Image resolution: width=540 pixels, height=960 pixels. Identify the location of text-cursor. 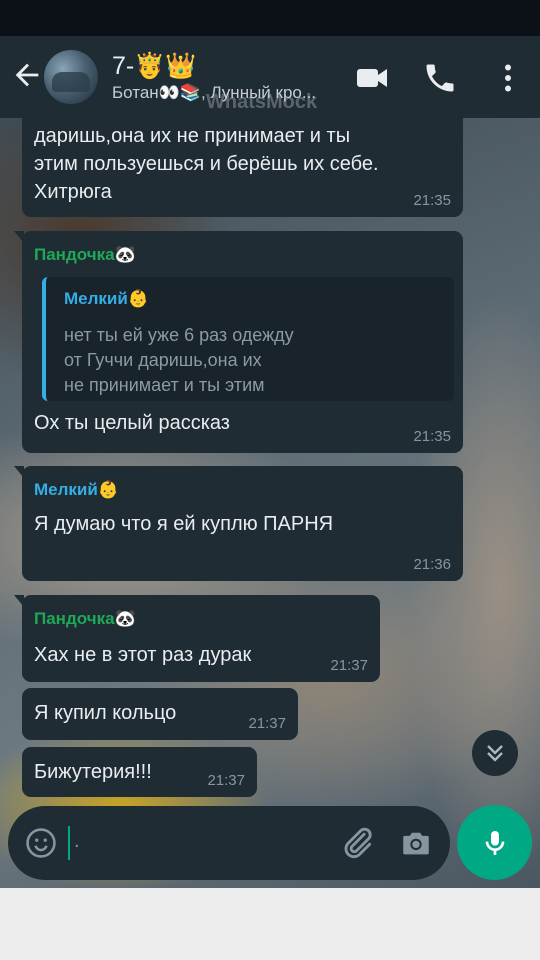
(69, 843).